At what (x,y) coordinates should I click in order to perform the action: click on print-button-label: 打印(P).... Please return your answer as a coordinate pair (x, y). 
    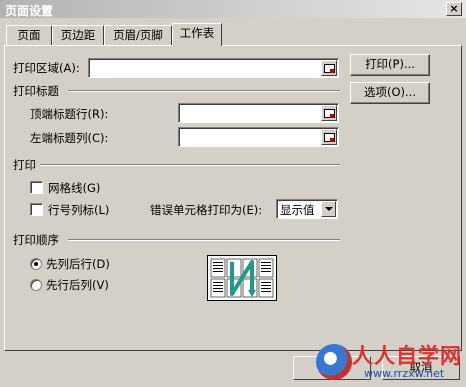
    Looking at the image, I should click on (390, 64).